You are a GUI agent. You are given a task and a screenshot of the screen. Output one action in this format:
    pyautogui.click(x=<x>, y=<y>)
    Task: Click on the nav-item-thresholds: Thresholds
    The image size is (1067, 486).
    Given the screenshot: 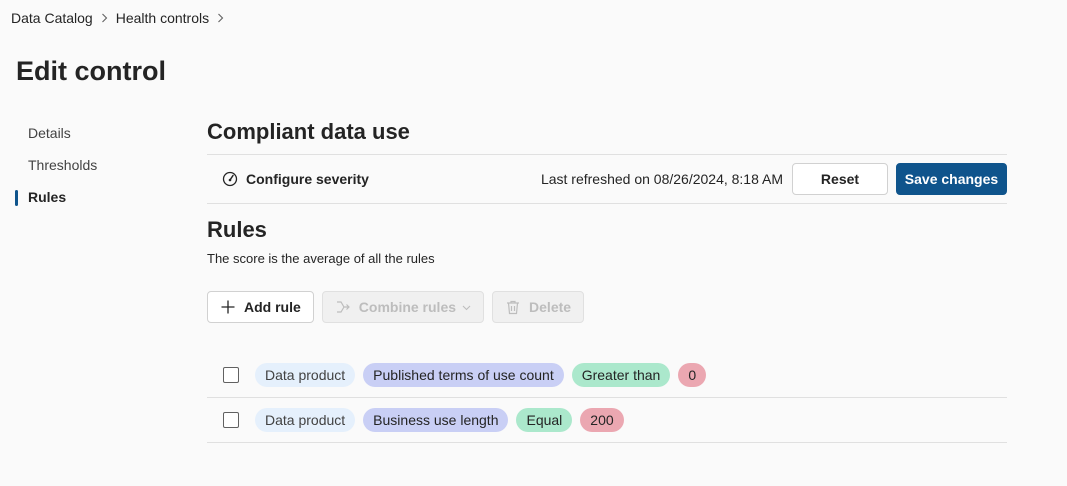 What is the action you would take?
    pyautogui.click(x=95, y=165)
    